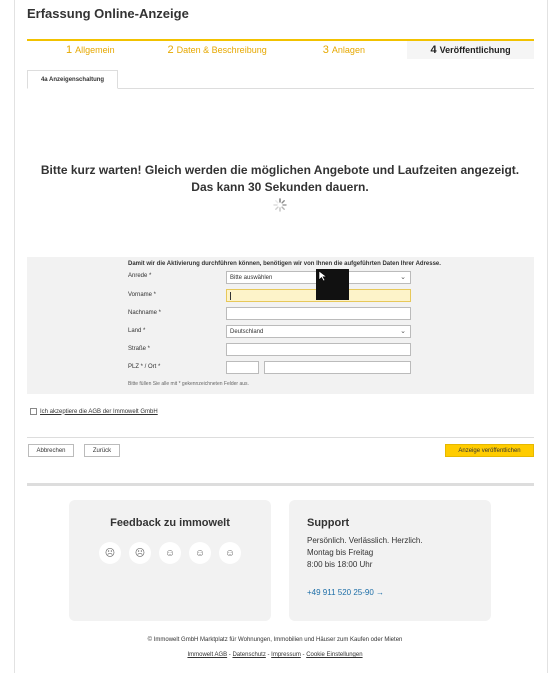  Describe the element at coordinates (348, 50) in the screenshot. I see `step-label: Anlagen` at that location.